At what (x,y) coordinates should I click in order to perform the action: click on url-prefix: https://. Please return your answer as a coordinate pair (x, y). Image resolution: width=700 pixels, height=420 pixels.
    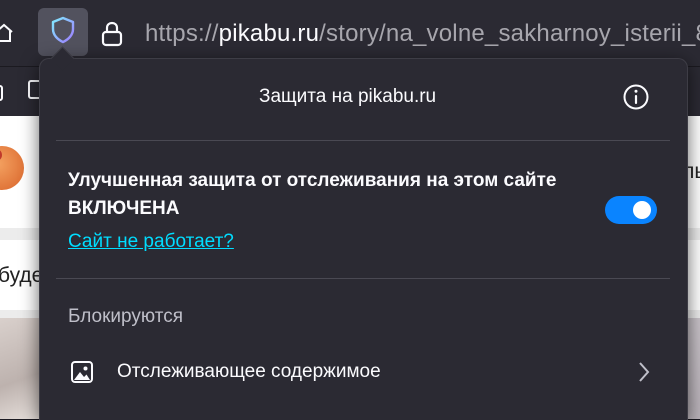
    Looking at the image, I should click on (182, 33).